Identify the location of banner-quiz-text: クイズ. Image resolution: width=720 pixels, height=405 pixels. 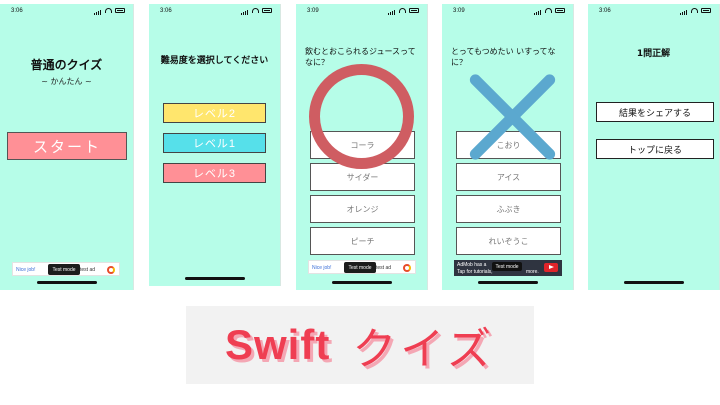
(423, 349).